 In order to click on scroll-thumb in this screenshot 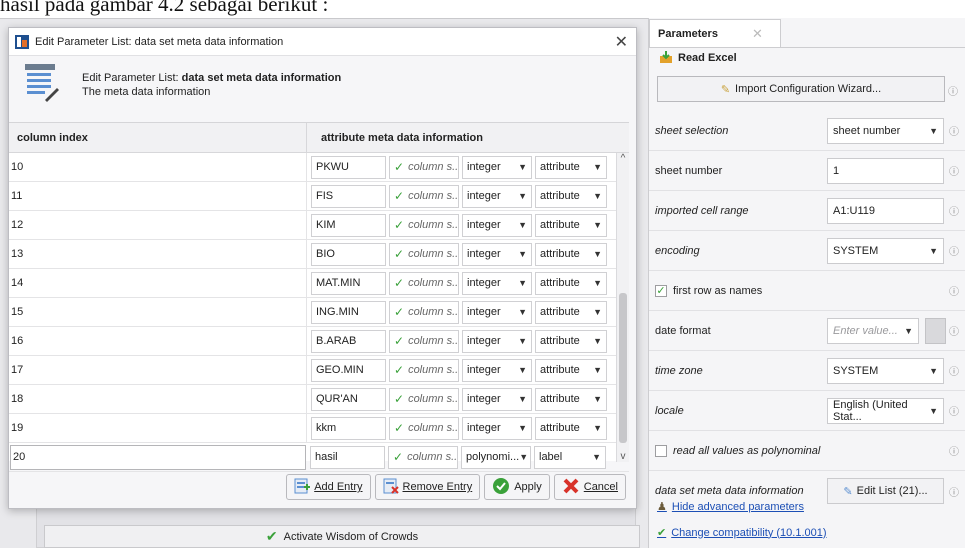, I will do `click(623, 368)`.